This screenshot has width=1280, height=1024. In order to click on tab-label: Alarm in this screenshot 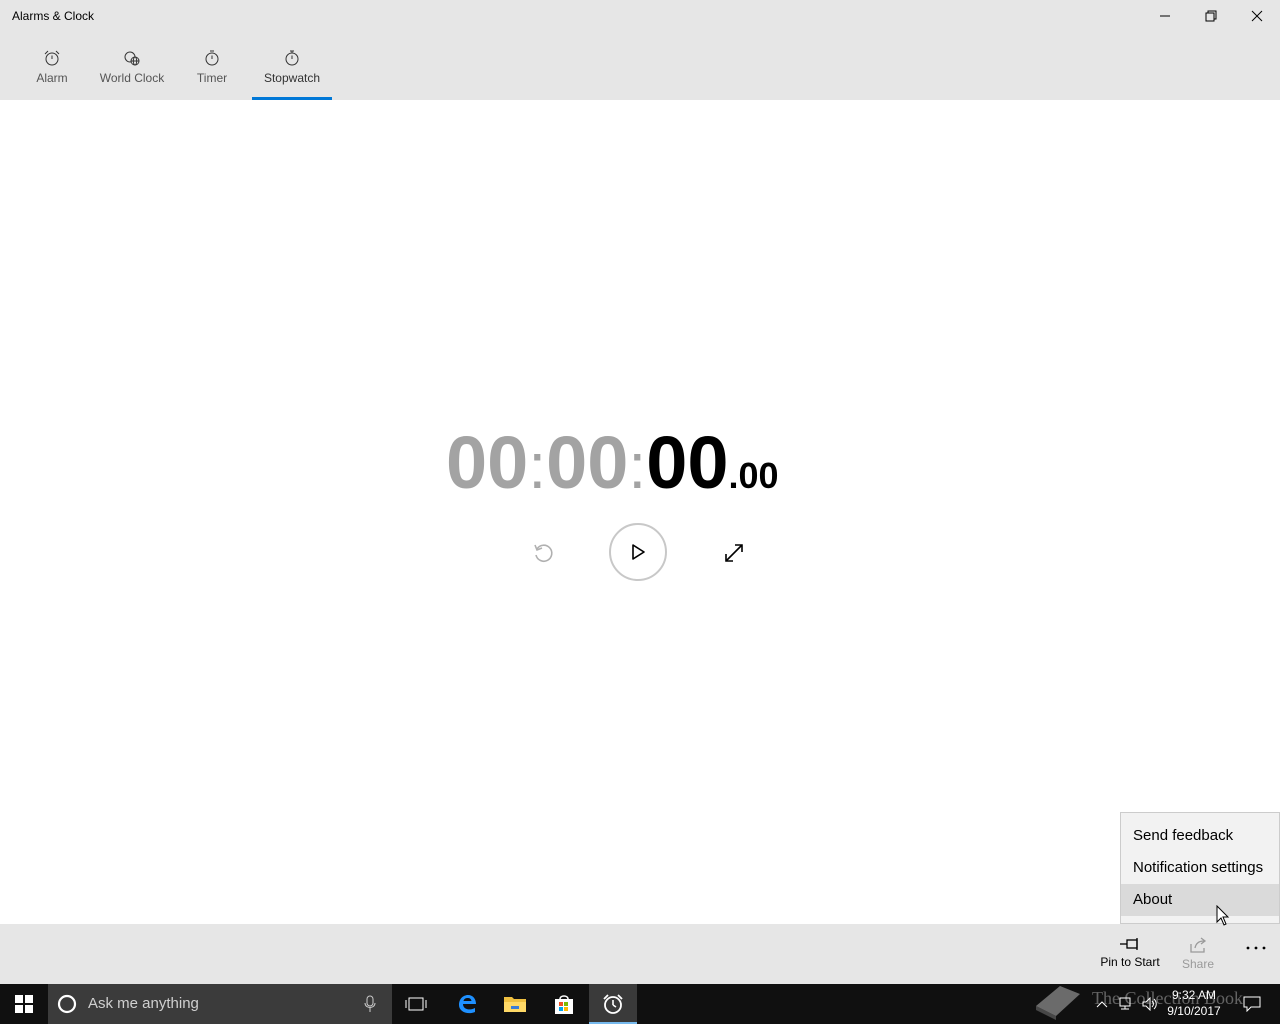, I will do `click(52, 78)`.